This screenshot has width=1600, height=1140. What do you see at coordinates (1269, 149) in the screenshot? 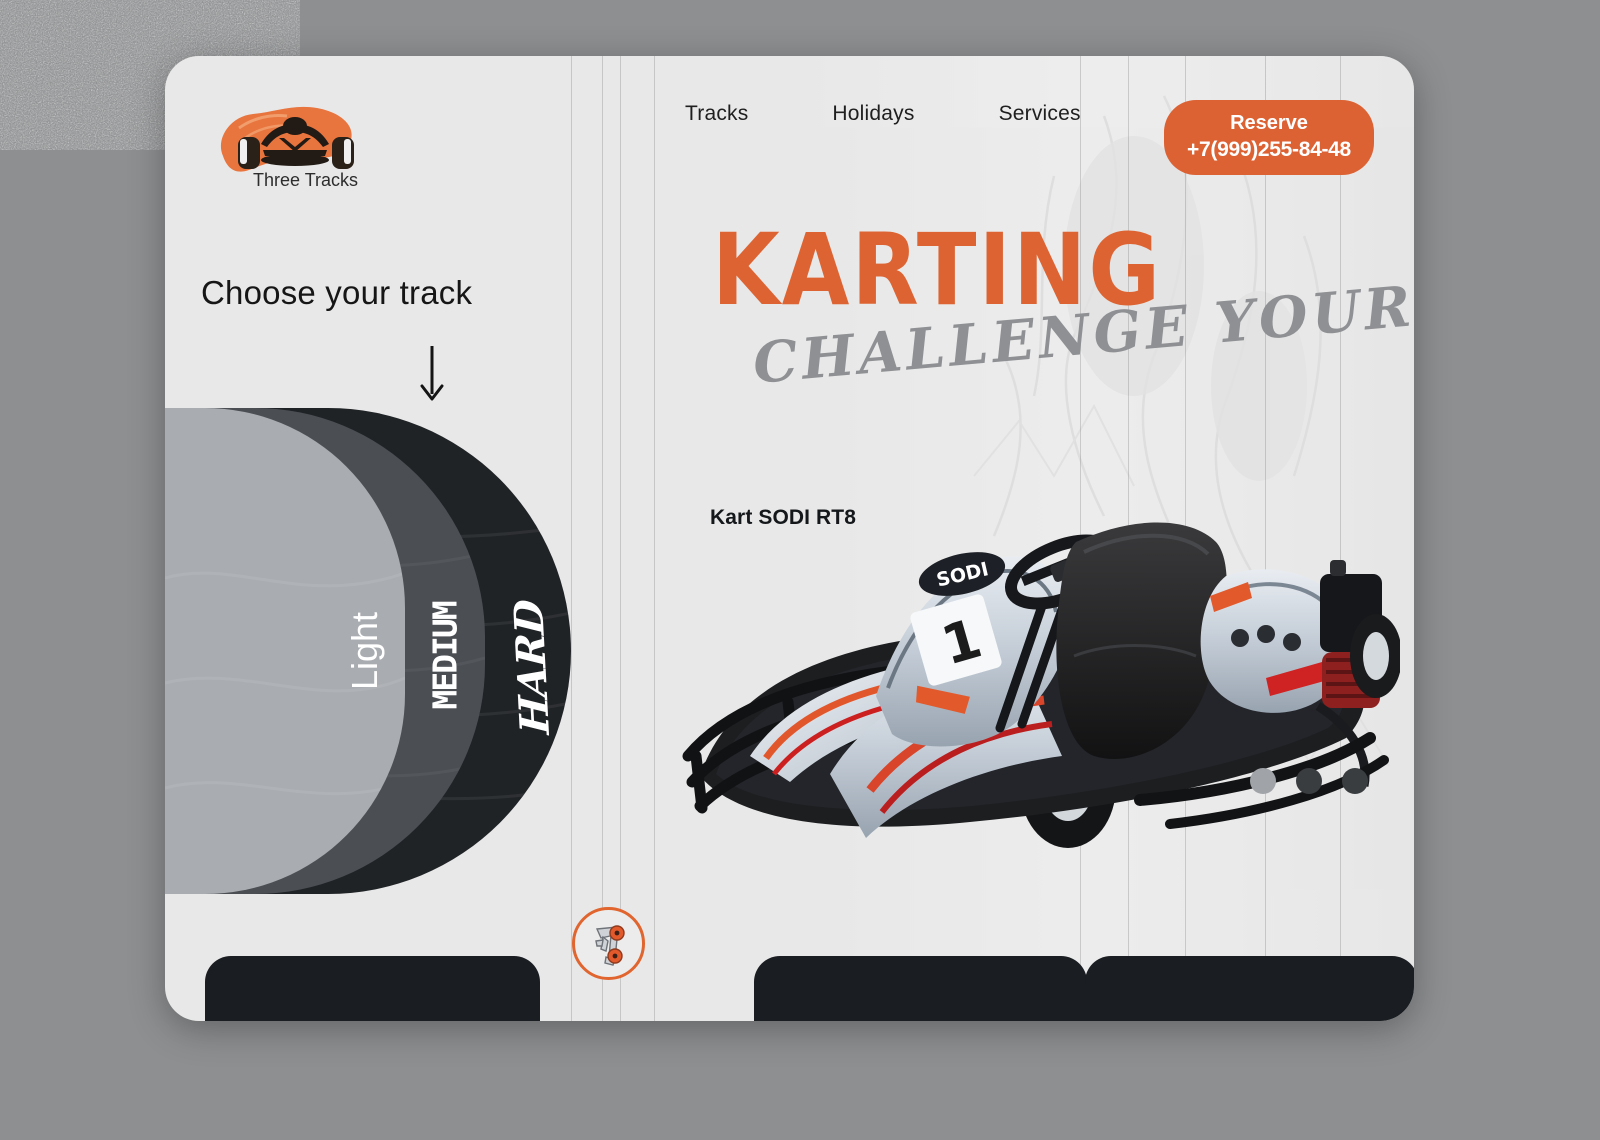
I see `reserve-button-phone: +7(999)255-84-48` at bounding box center [1269, 149].